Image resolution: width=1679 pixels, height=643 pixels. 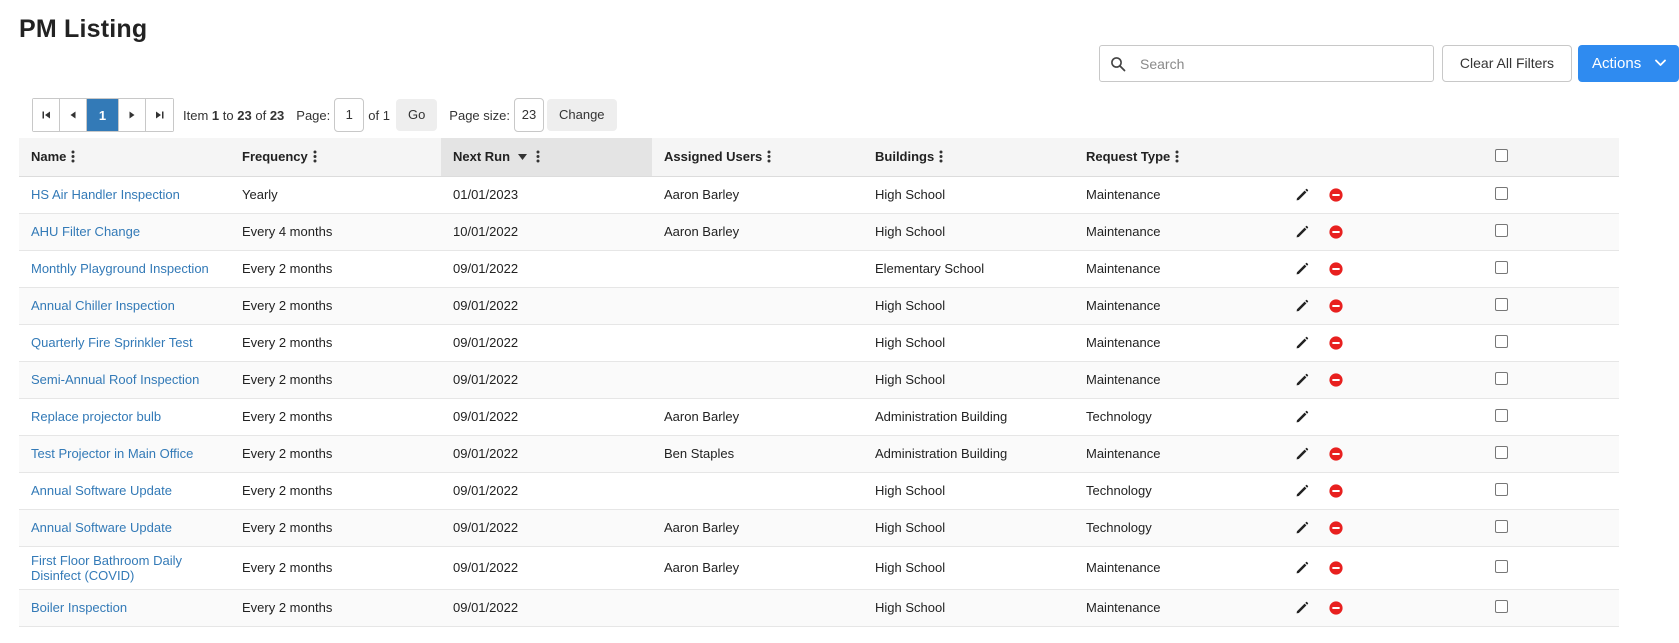 I want to click on select-all-checkbox, so click(x=1501, y=155).